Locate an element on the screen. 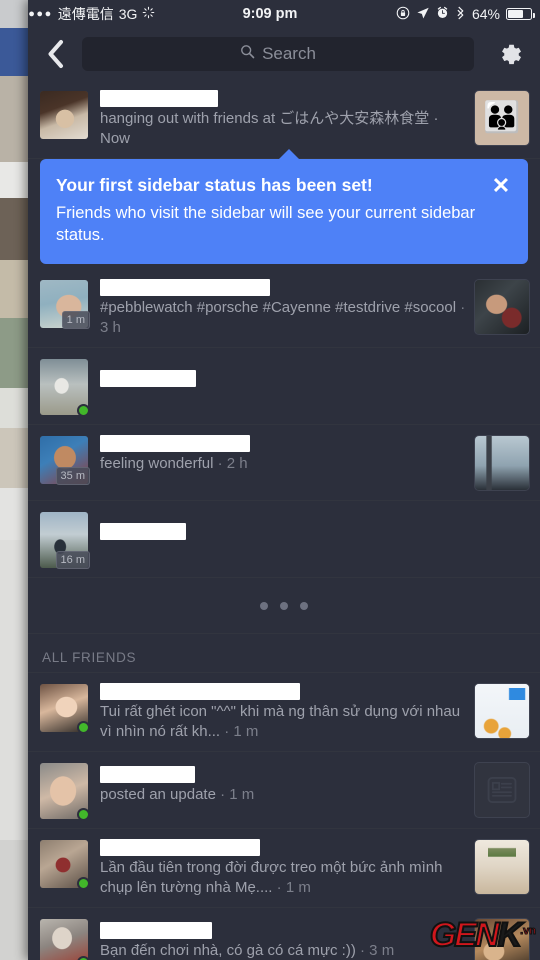 This screenshot has width=540, height=960. search-icon is located at coordinates (247, 54).